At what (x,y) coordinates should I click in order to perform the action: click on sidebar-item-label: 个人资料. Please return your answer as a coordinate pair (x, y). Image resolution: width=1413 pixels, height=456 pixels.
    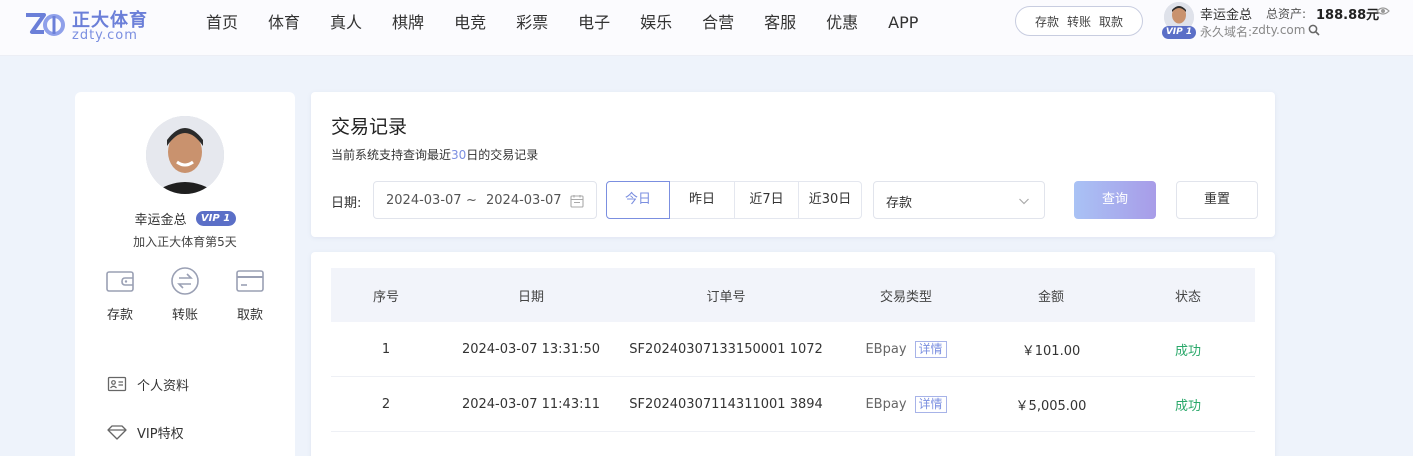
    Looking at the image, I should click on (163, 386).